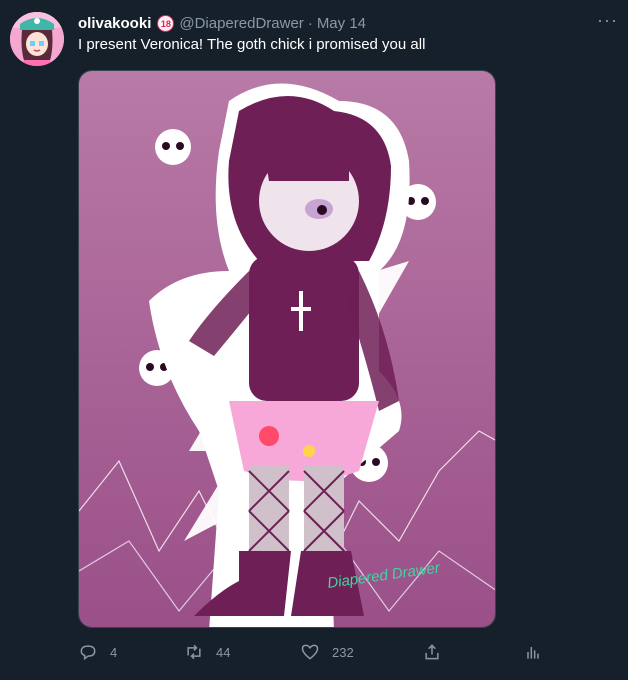 This screenshot has width=628, height=680. What do you see at coordinates (114, 652) in the screenshot?
I see `reply-count: 4` at bounding box center [114, 652].